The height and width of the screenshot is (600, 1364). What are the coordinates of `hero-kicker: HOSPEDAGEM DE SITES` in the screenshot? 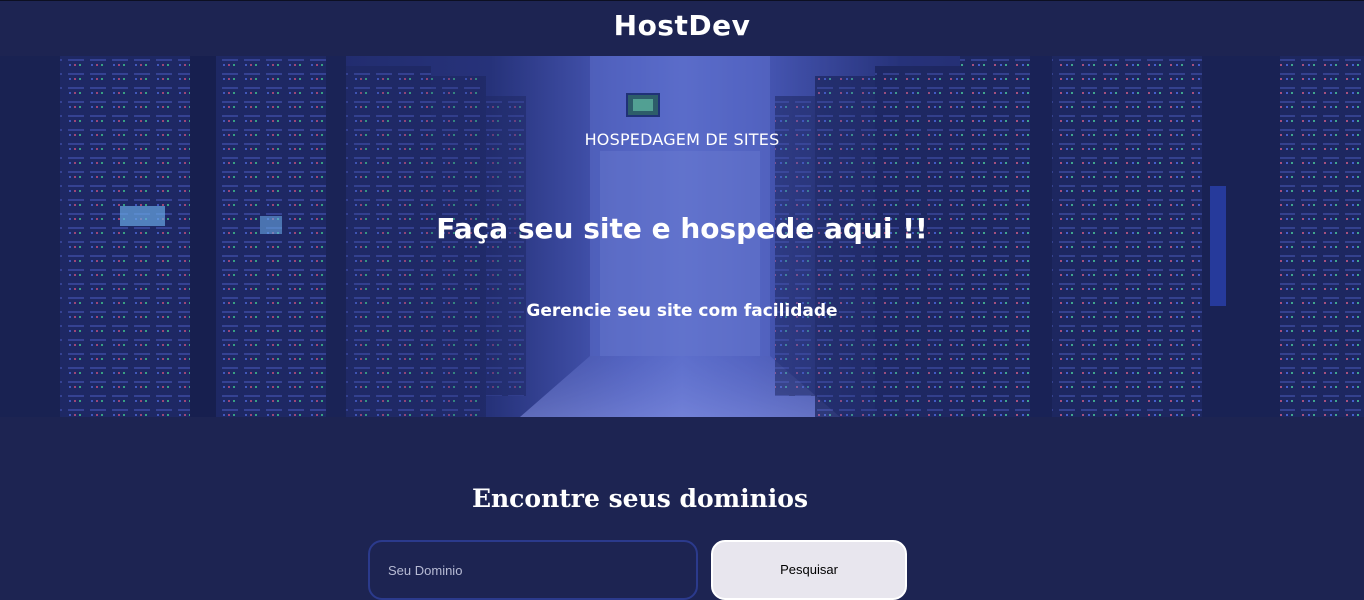 It's located at (682, 139).